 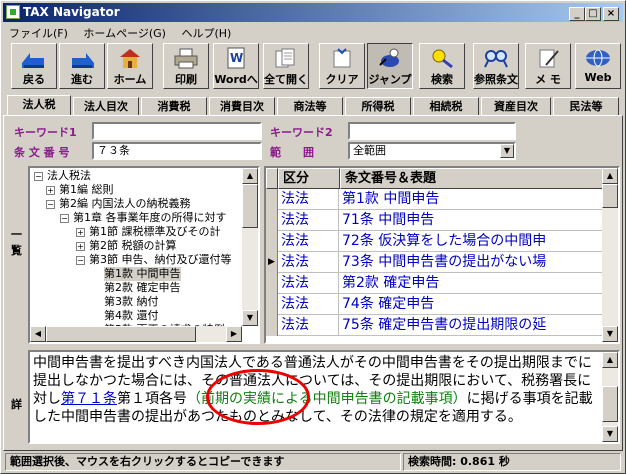 What do you see at coordinates (310, 106) in the screenshot?
I see `tab-shouhou: 商法等` at bounding box center [310, 106].